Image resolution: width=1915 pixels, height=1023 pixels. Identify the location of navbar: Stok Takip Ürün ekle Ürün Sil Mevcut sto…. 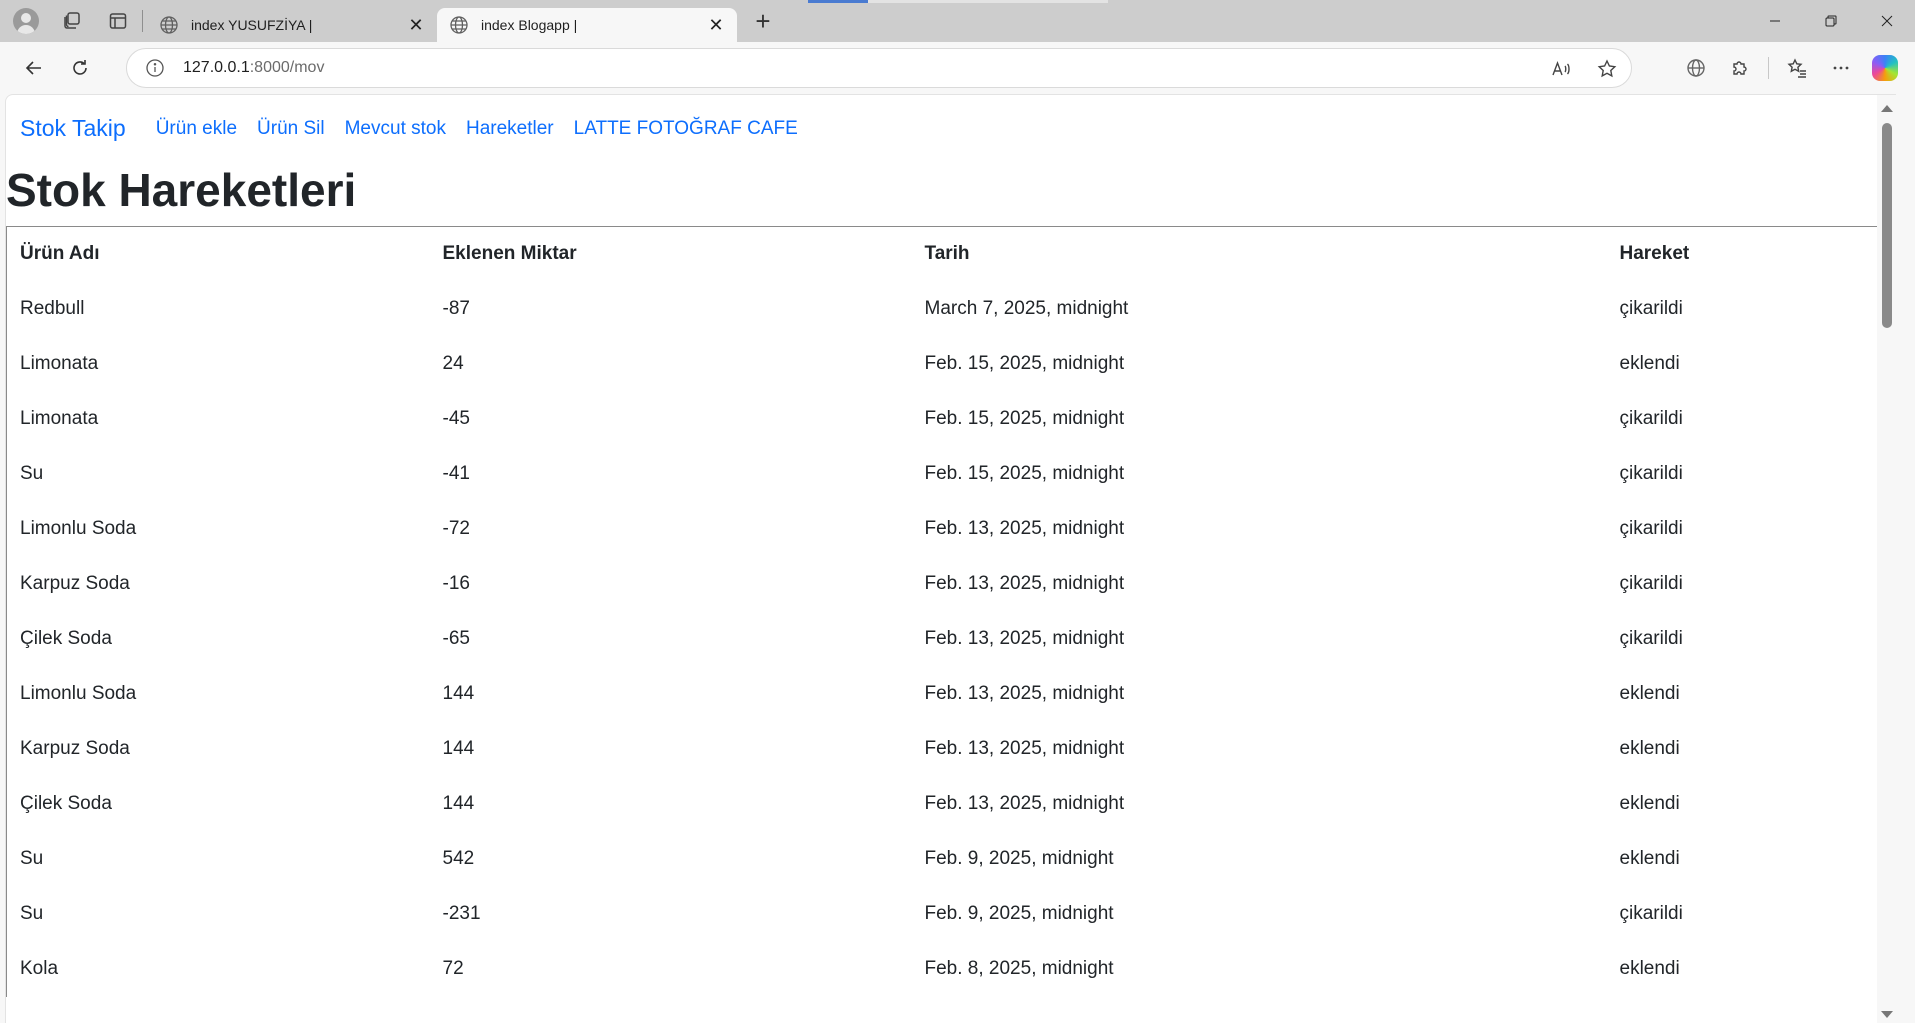
(951, 128).